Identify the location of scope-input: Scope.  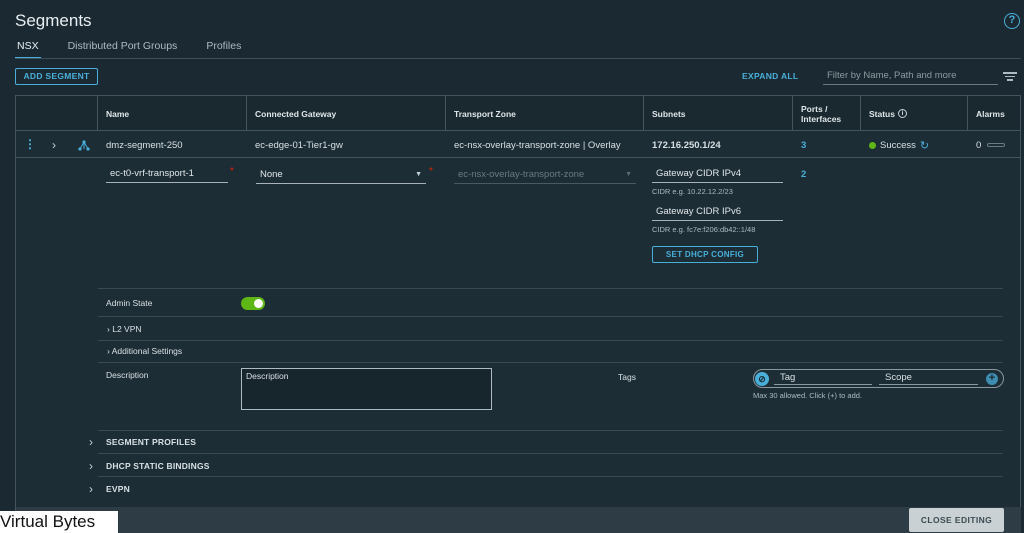
(928, 378).